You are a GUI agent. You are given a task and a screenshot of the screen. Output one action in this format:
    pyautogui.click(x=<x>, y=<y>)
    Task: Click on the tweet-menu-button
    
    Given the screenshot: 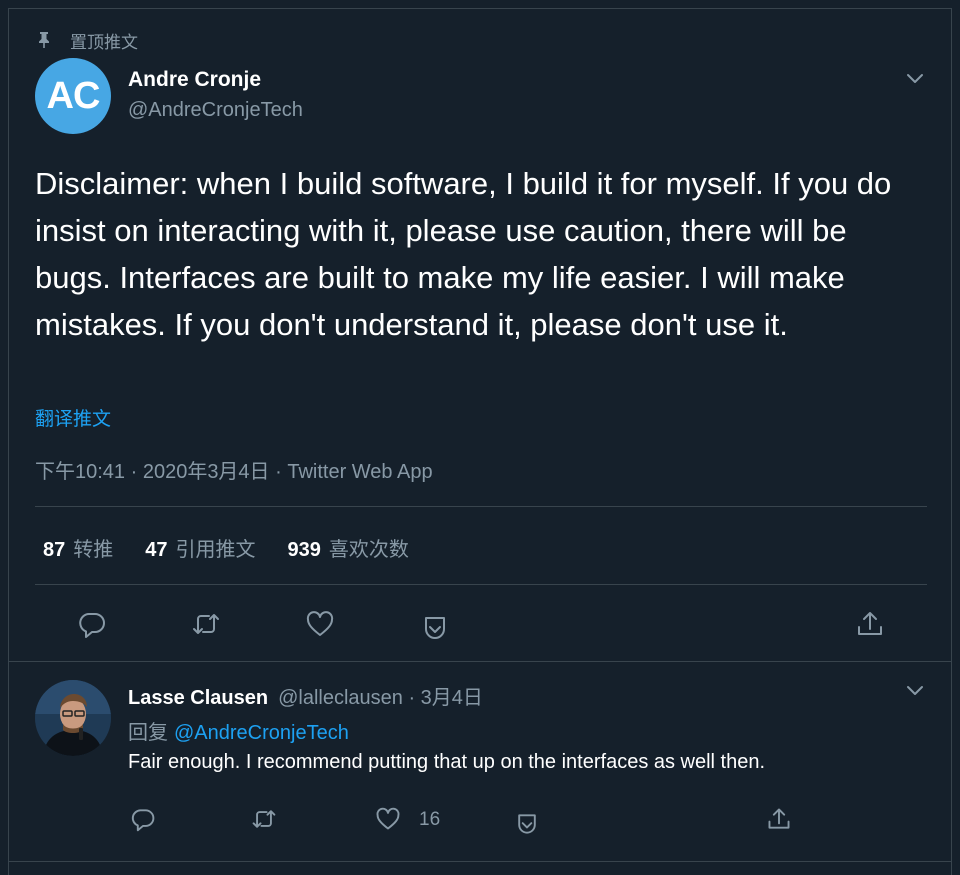 What is the action you would take?
    pyautogui.click(x=915, y=79)
    